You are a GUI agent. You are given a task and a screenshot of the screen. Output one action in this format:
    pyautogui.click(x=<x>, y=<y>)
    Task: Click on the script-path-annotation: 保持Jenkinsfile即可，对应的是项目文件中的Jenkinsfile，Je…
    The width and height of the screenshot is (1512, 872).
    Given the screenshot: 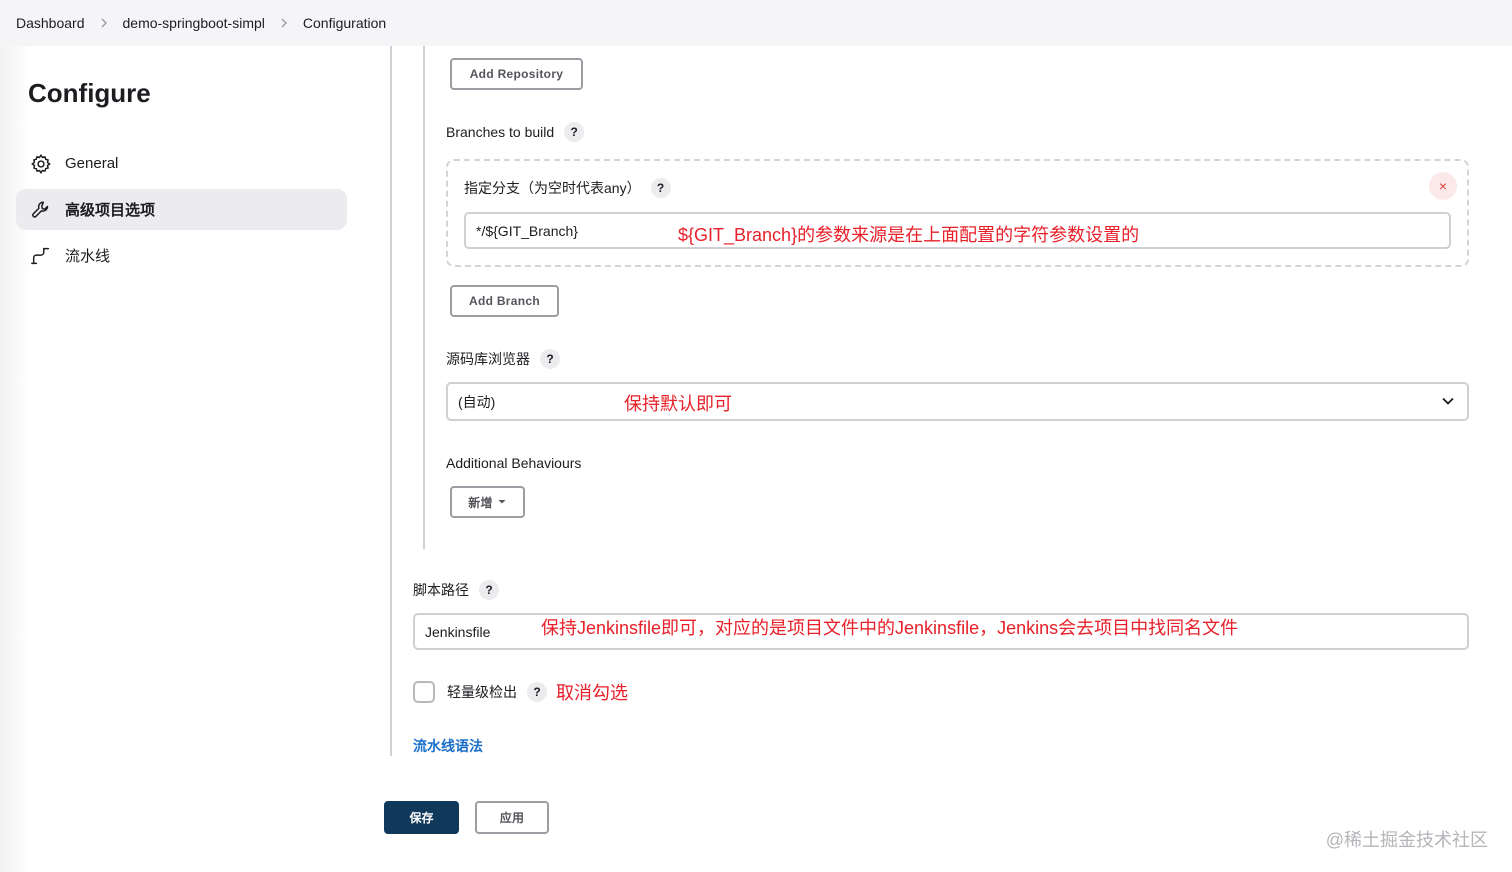 What is the action you would take?
    pyautogui.click(x=890, y=628)
    